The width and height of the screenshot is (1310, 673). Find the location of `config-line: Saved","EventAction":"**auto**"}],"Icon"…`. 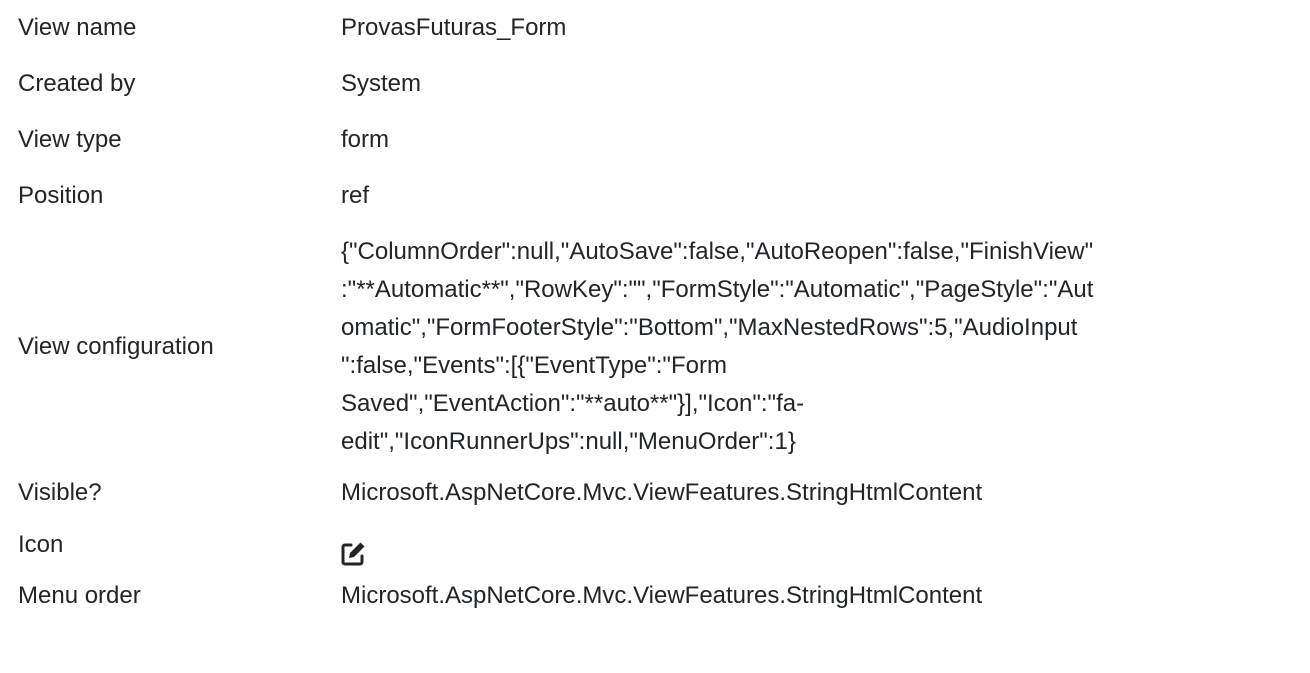

config-line: Saved","EventAction":"**auto**"}],"Icon"… is located at coordinates (573, 403).